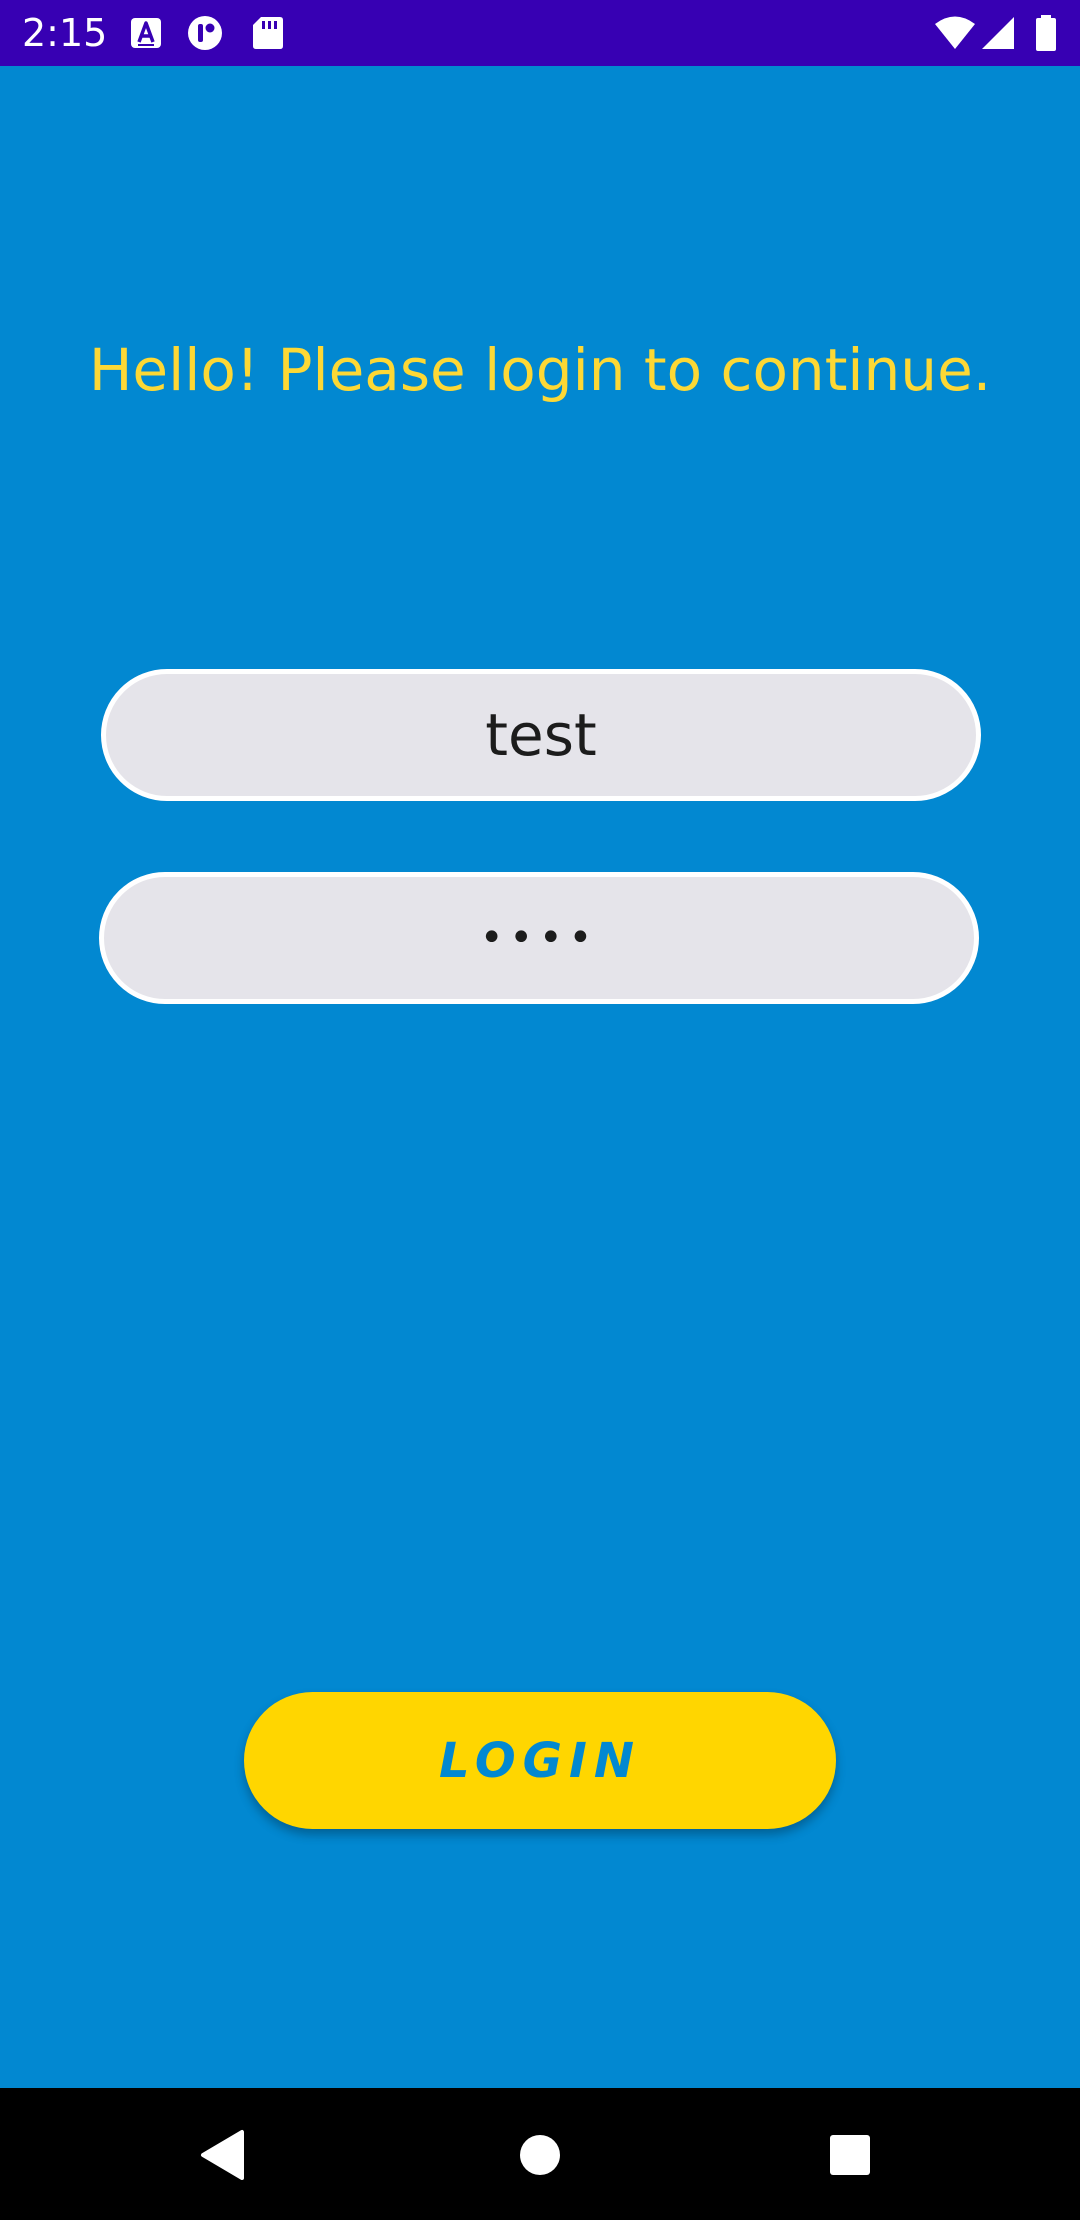  What do you see at coordinates (539, 938) in the screenshot?
I see `password-field` at bounding box center [539, 938].